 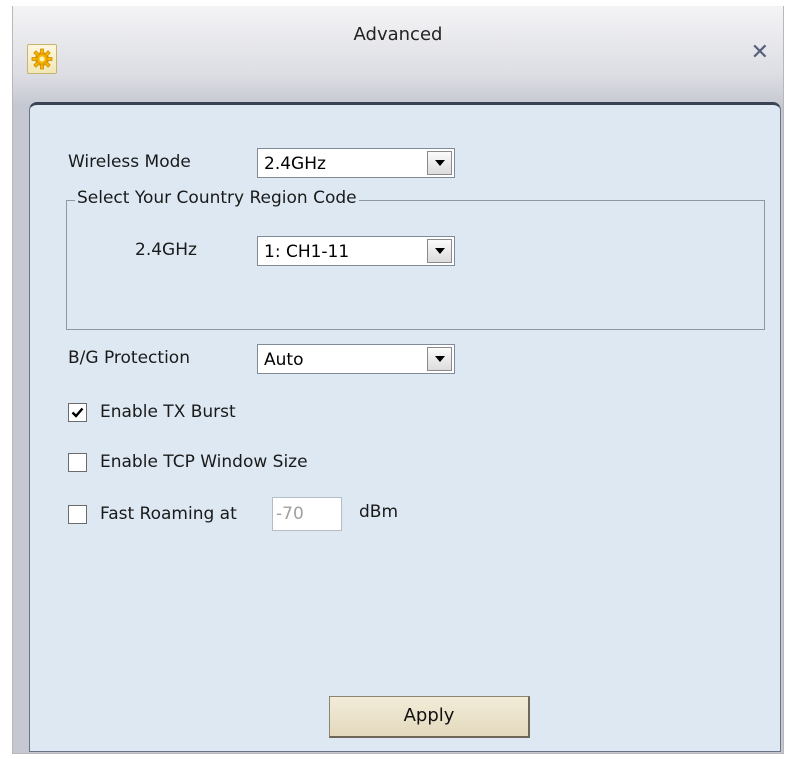 I want to click on fast-roaming-label: Fast Roaming at, so click(x=168, y=514).